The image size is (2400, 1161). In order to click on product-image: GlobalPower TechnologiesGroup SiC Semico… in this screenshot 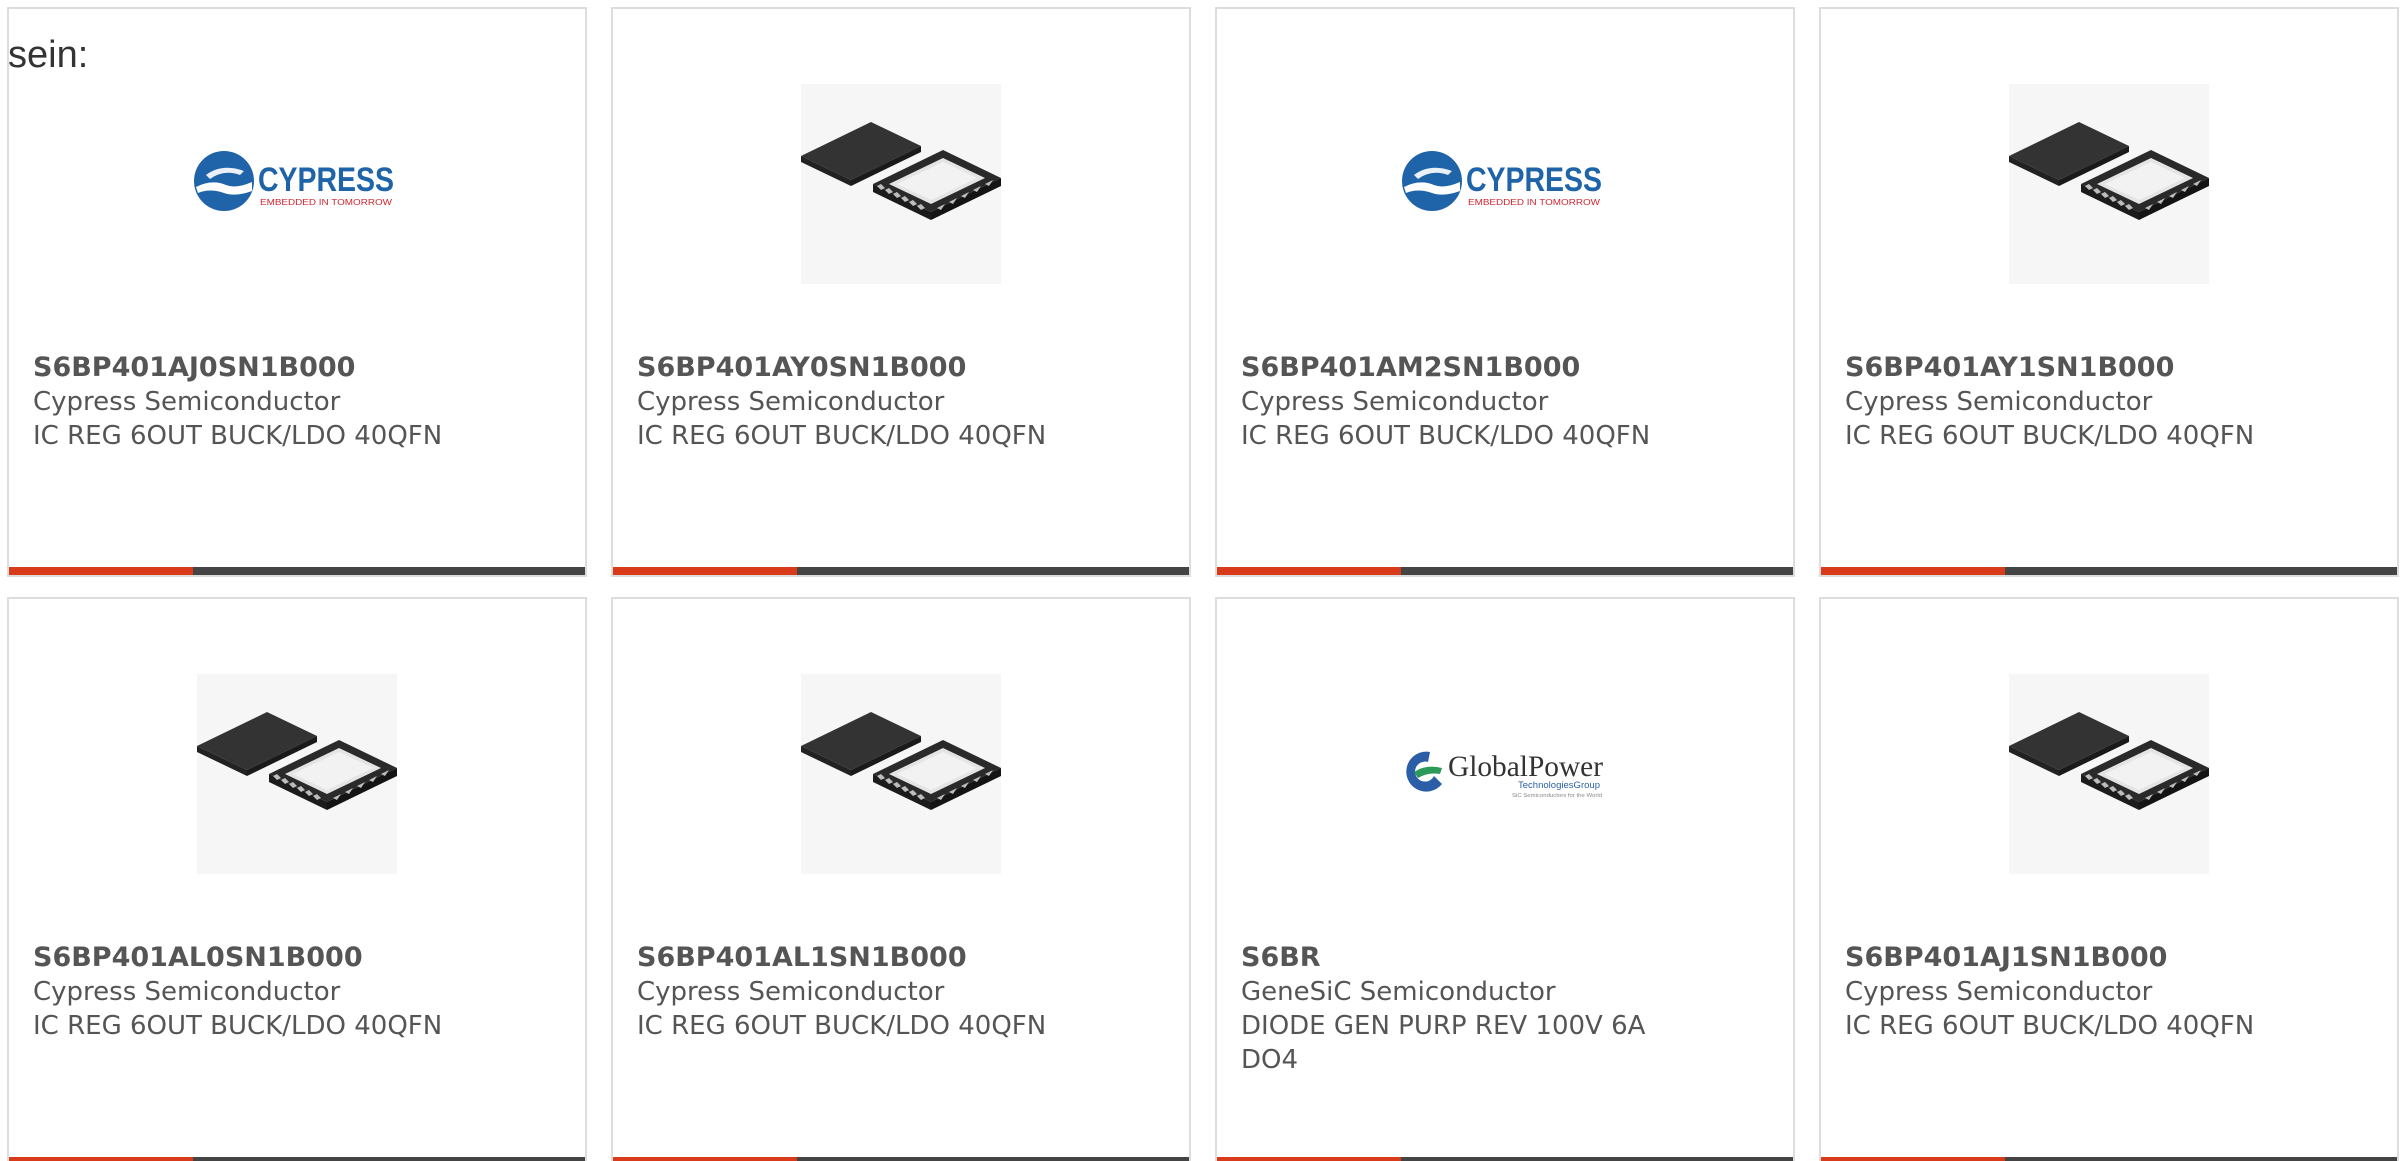, I will do `click(1505, 774)`.